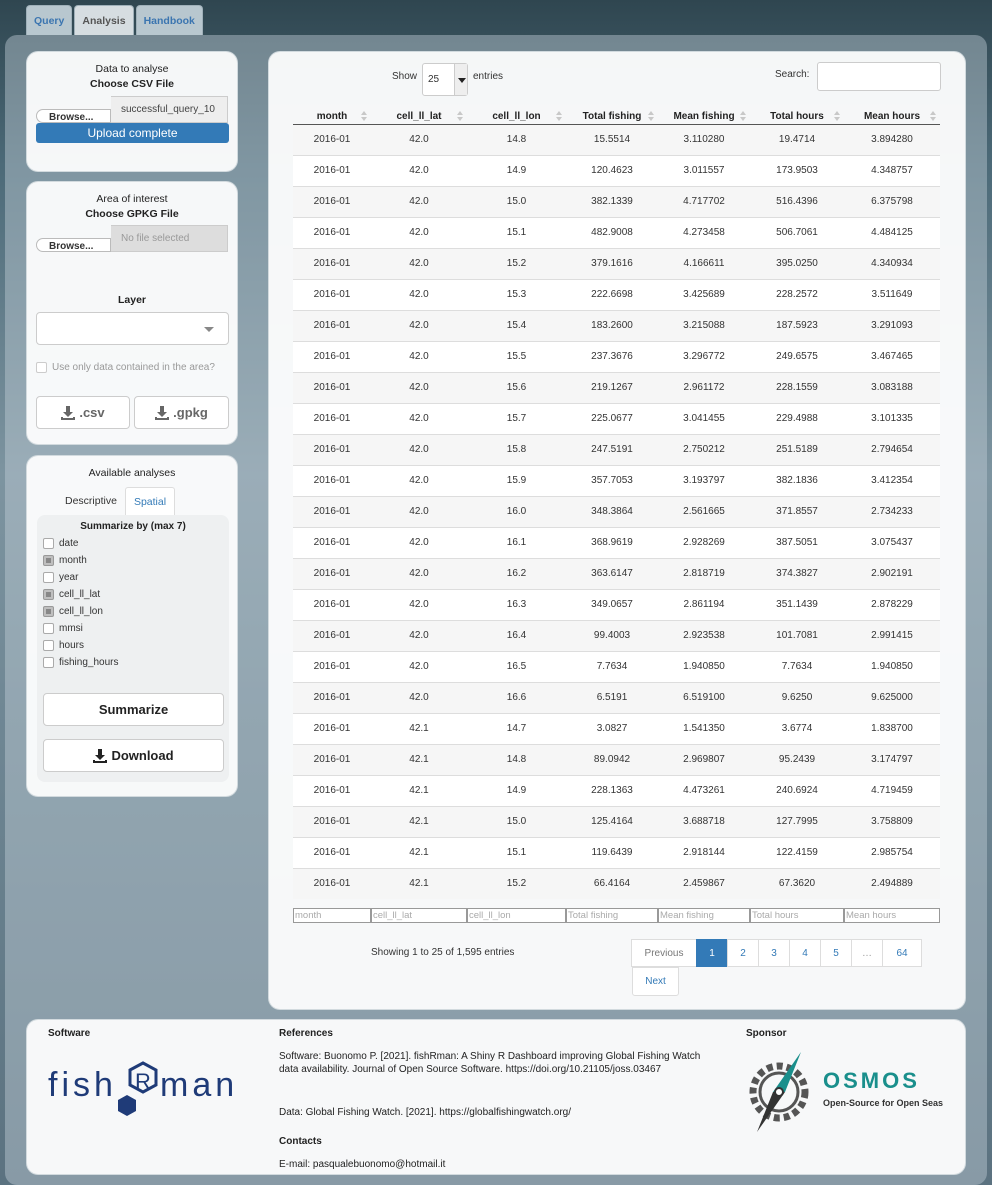 This screenshot has height=1185, width=992. Describe the element at coordinates (892, 728) in the screenshot. I see `table-cell: 1.838700` at that location.